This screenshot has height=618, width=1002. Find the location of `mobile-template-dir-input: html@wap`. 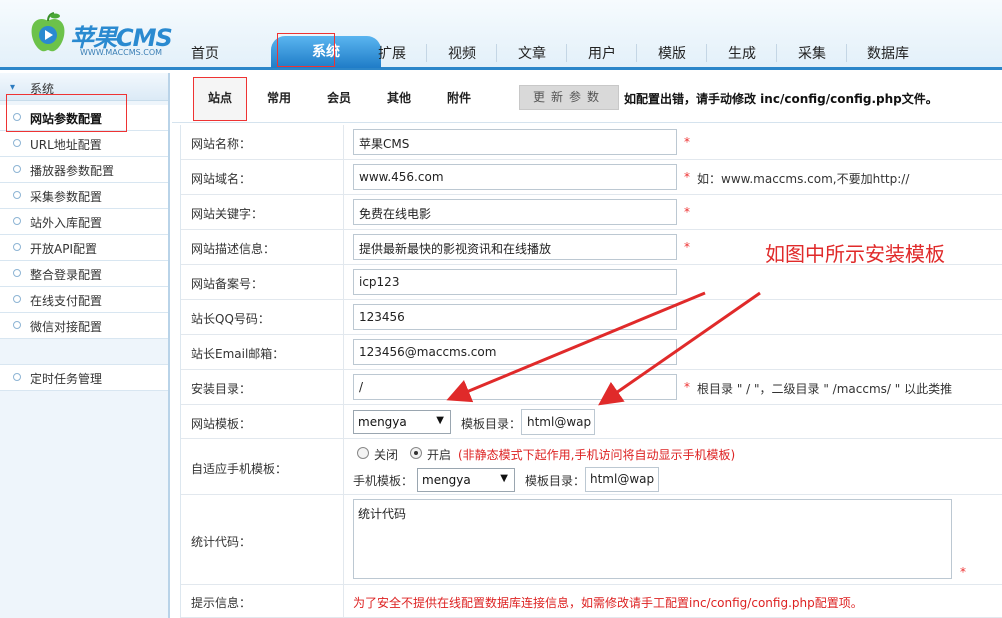

mobile-template-dir-input: html@wap is located at coordinates (622, 479).